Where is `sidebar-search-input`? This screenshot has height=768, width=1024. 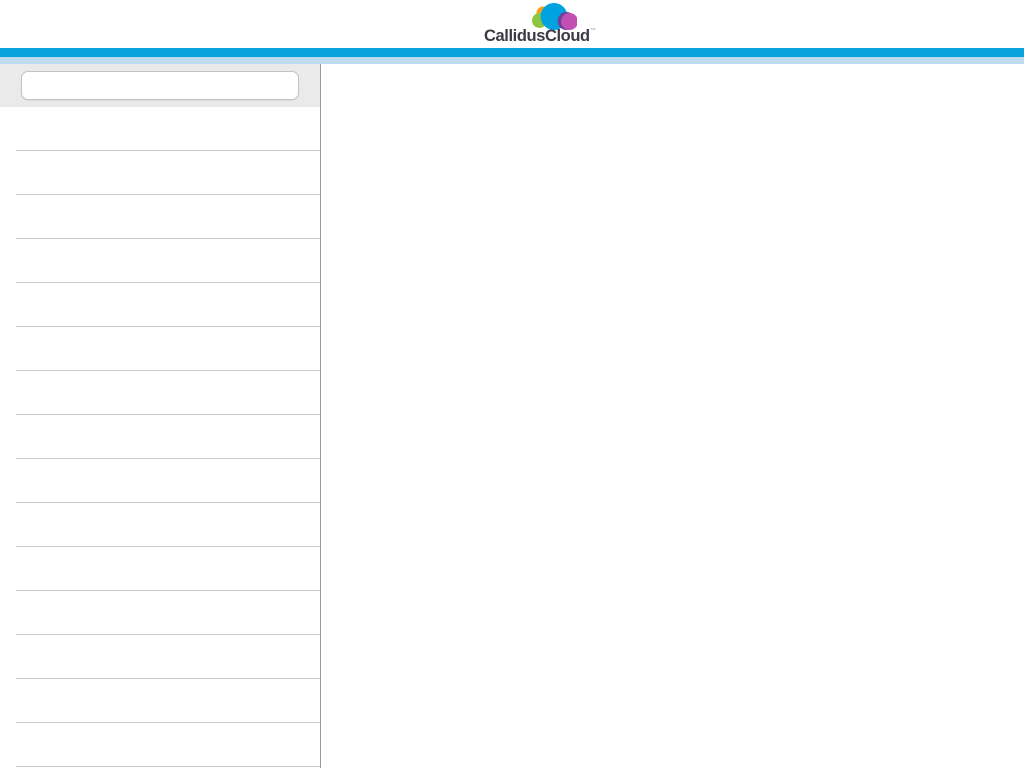 sidebar-search-input is located at coordinates (160, 85).